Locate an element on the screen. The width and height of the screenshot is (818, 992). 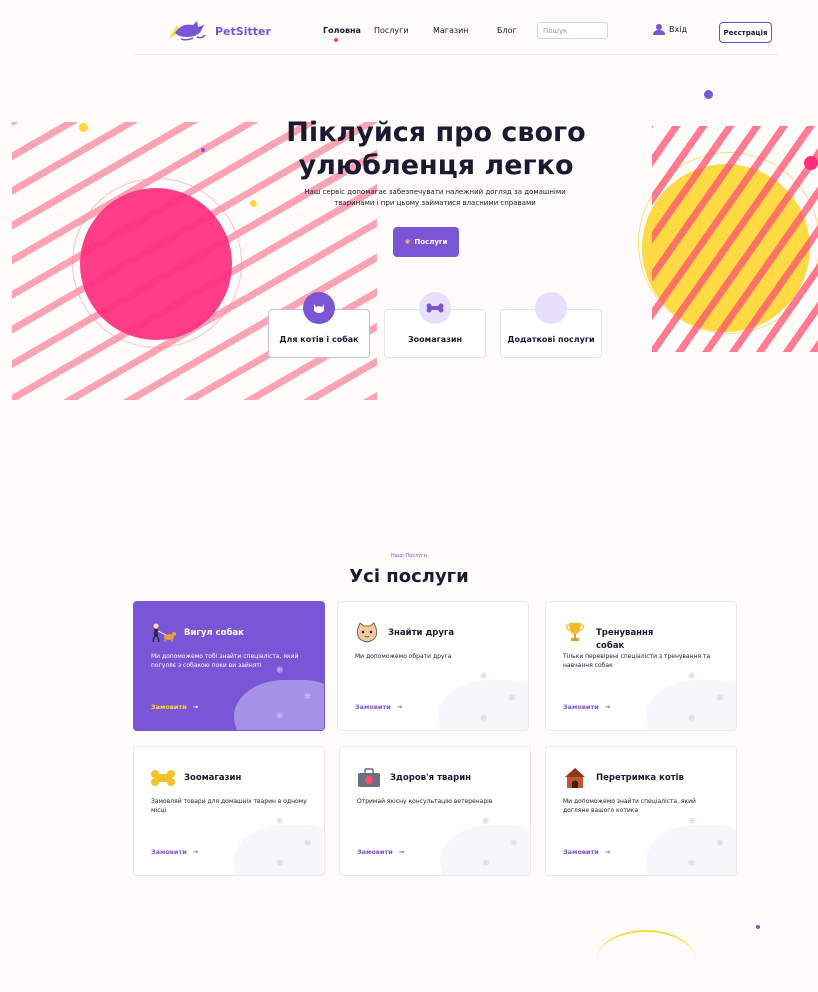
logo-text: PetSitter is located at coordinates (243, 31).